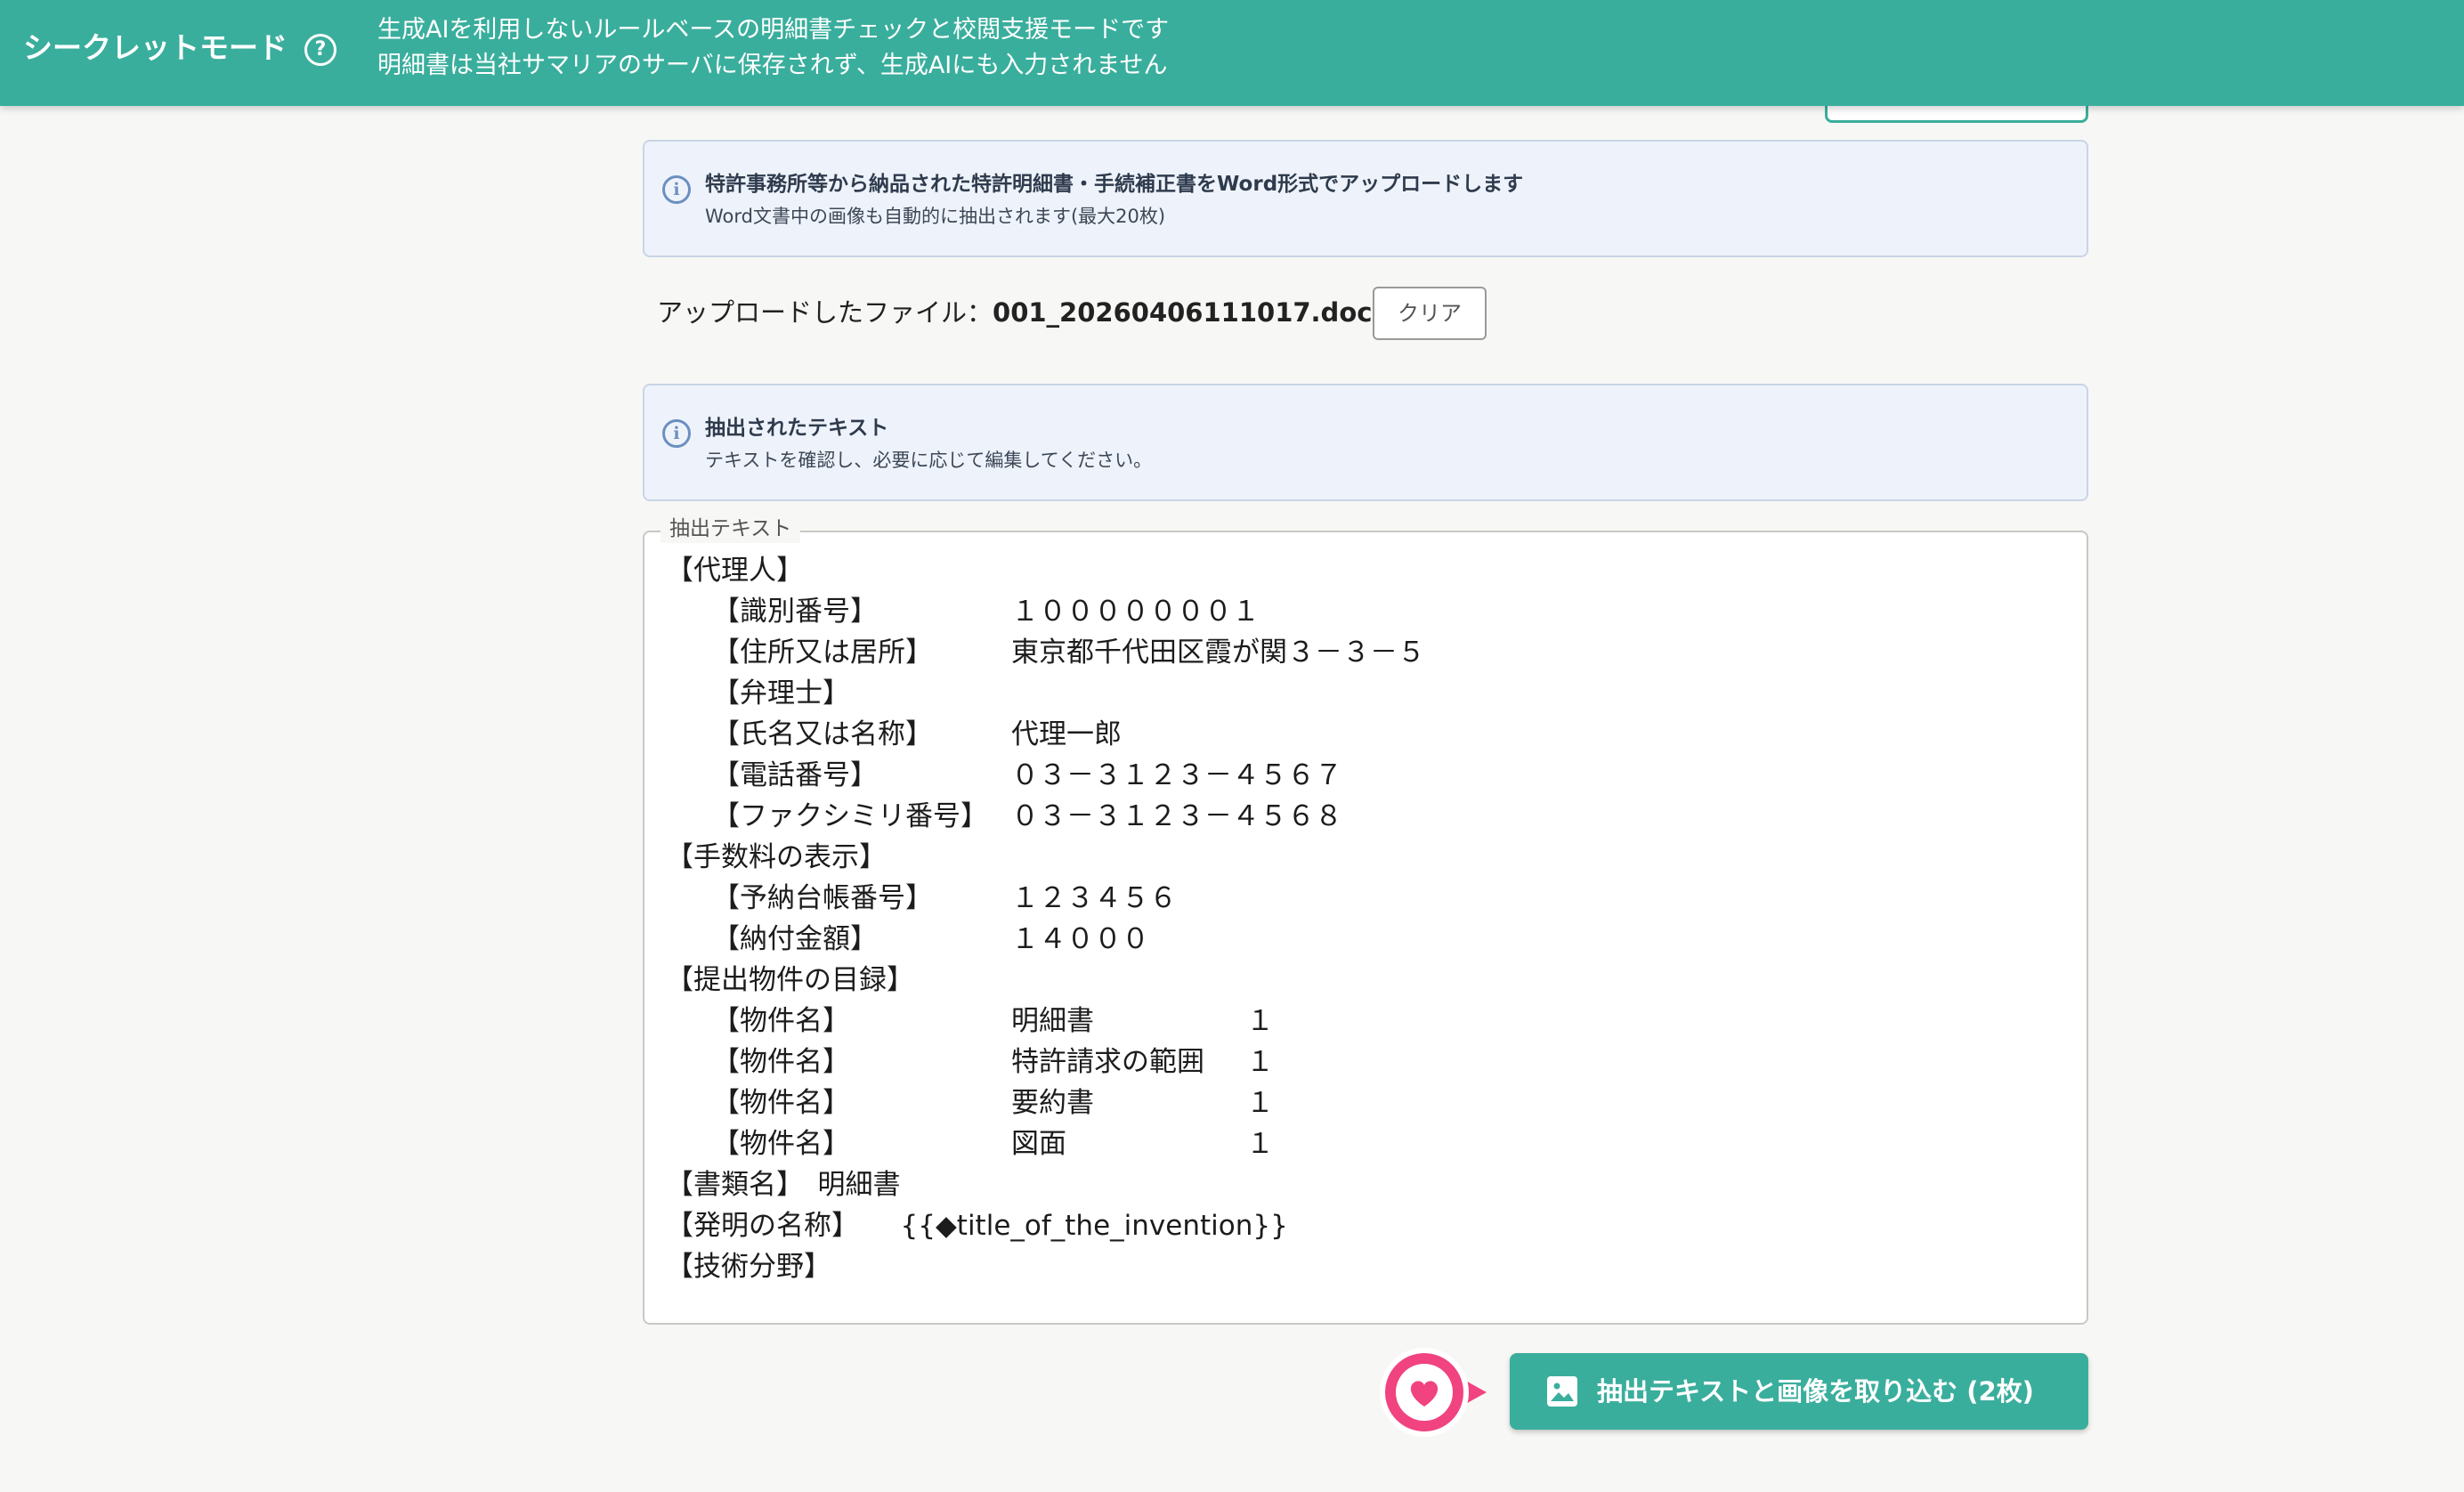  What do you see at coordinates (731, 529) in the screenshot?
I see `extracted-text-legend: 抽出テキスト` at bounding box center [731, 529].